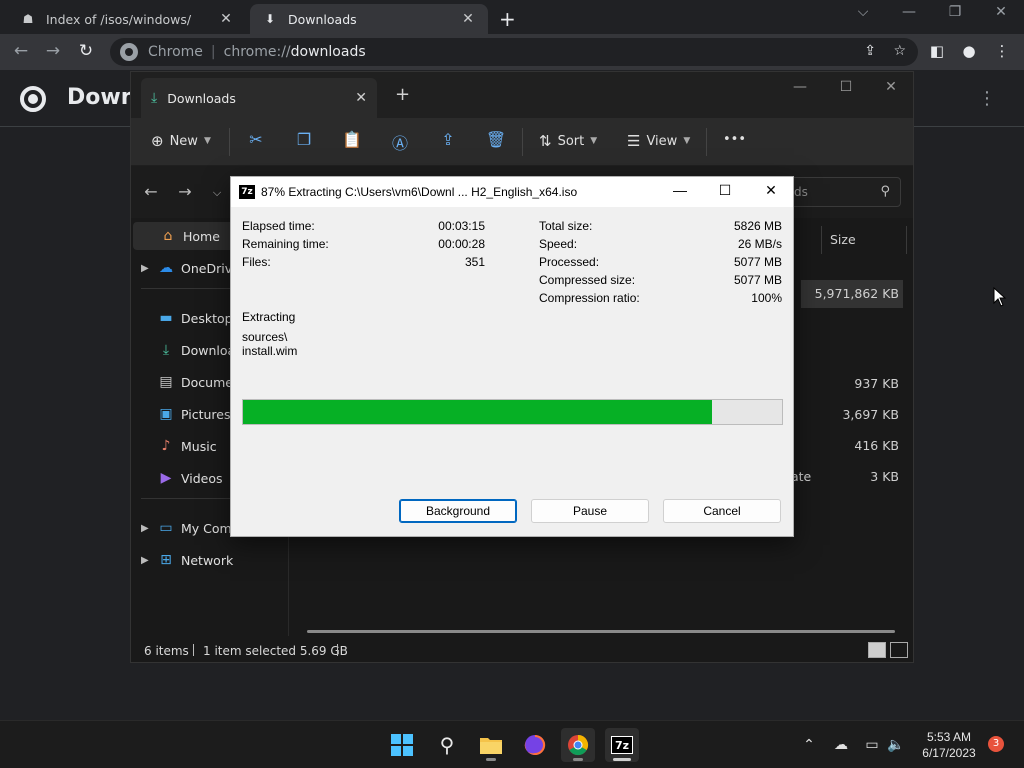  What do you see at coordinates (304, 139) in the screenshot?
I see `copy-icon: ❐` at bounding box center [304, 139].